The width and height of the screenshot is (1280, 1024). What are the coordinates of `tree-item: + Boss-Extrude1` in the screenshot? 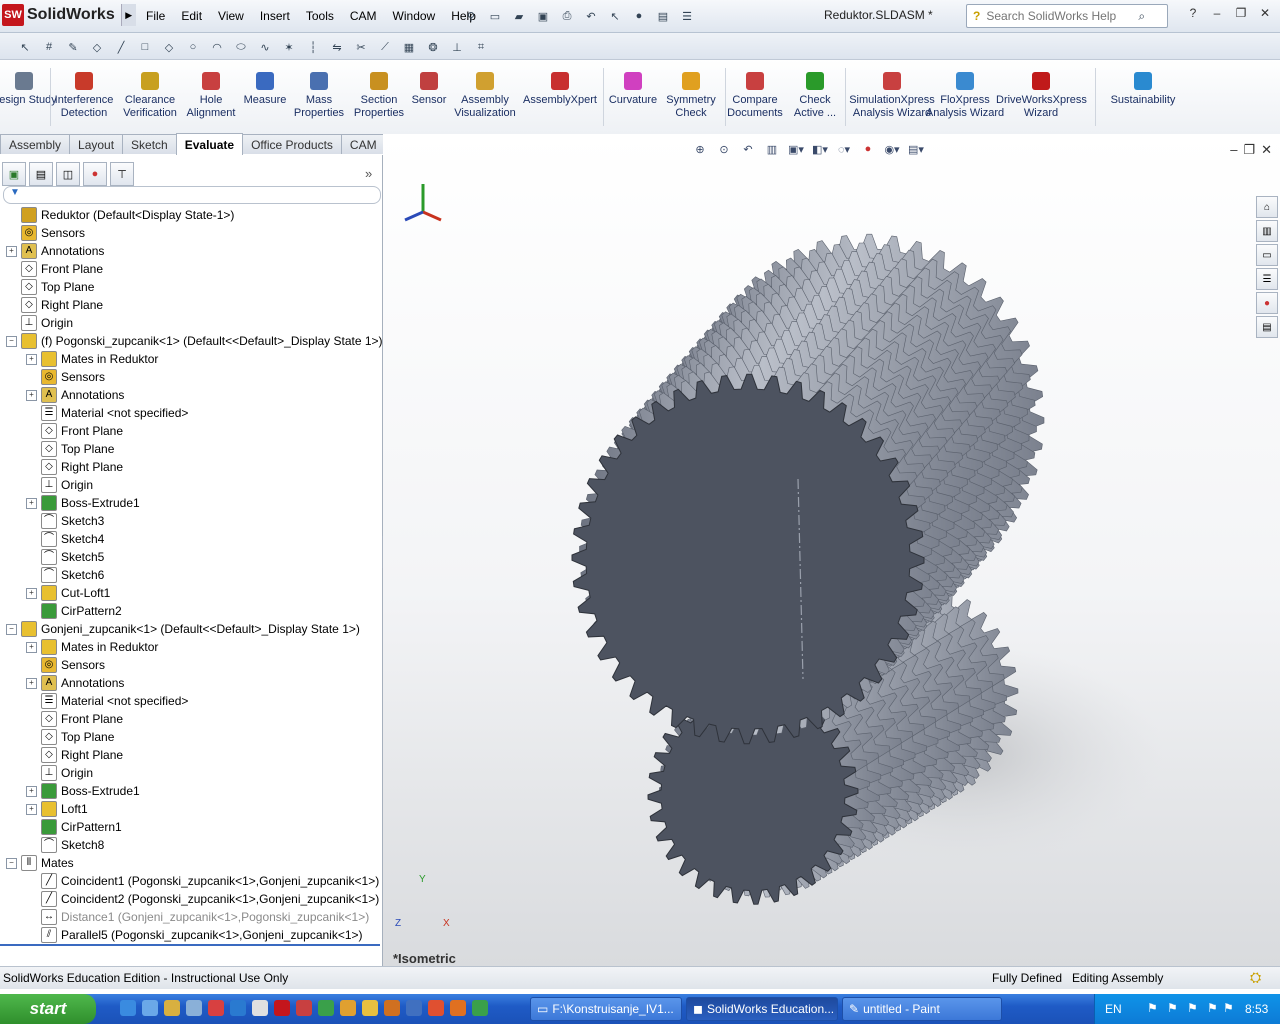 It's located at (83, 503).